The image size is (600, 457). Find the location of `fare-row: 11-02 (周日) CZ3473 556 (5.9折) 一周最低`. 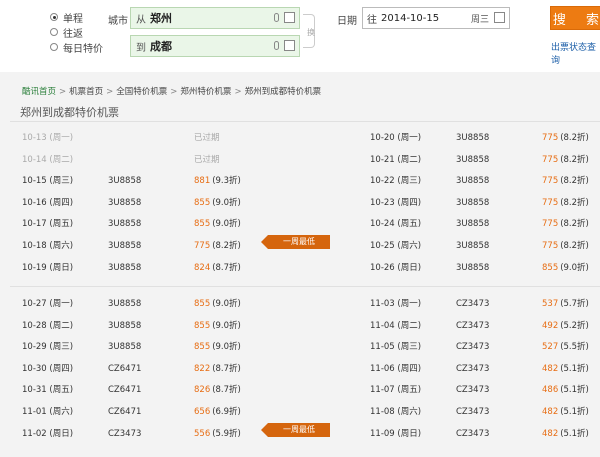

fare-row: 11-02 (周日) CZ3473 556 (5.9折) 一周最低 is located at coordinates (176, 433).